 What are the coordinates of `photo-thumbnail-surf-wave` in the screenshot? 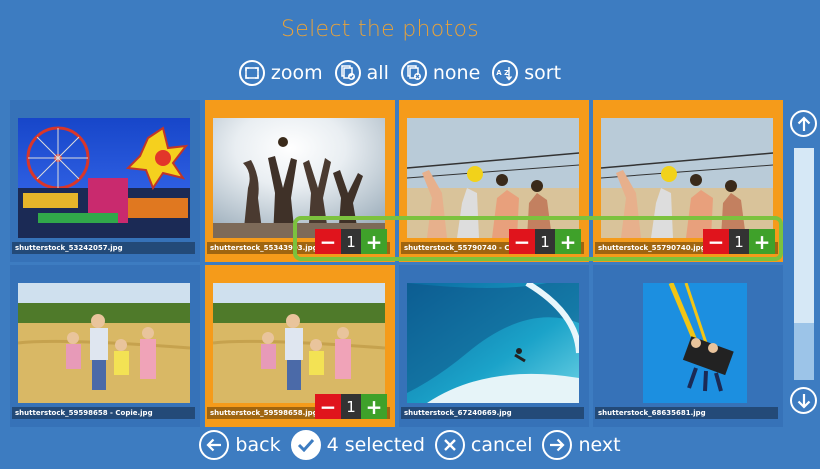 It's located at (493, 343).